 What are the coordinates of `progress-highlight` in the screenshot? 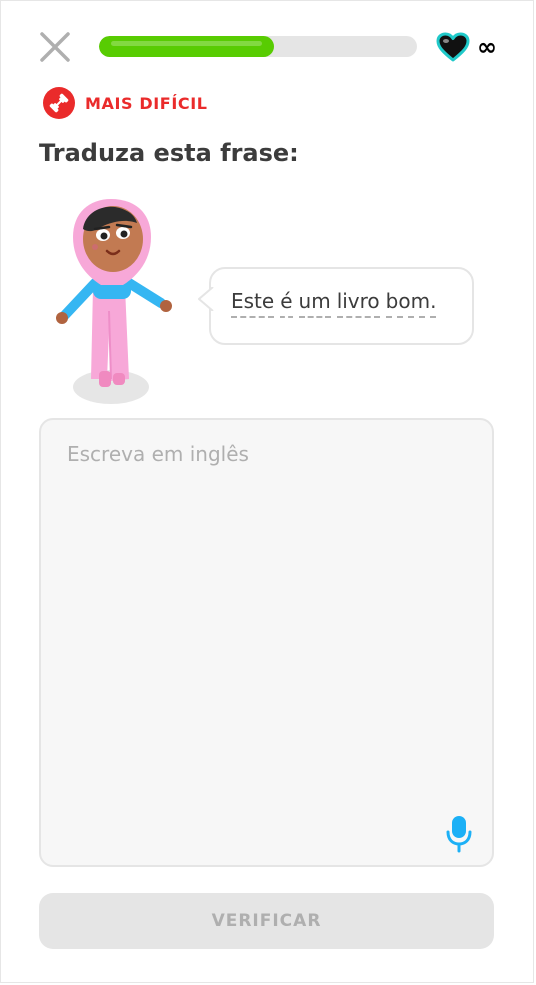 It's located at (186, 43).